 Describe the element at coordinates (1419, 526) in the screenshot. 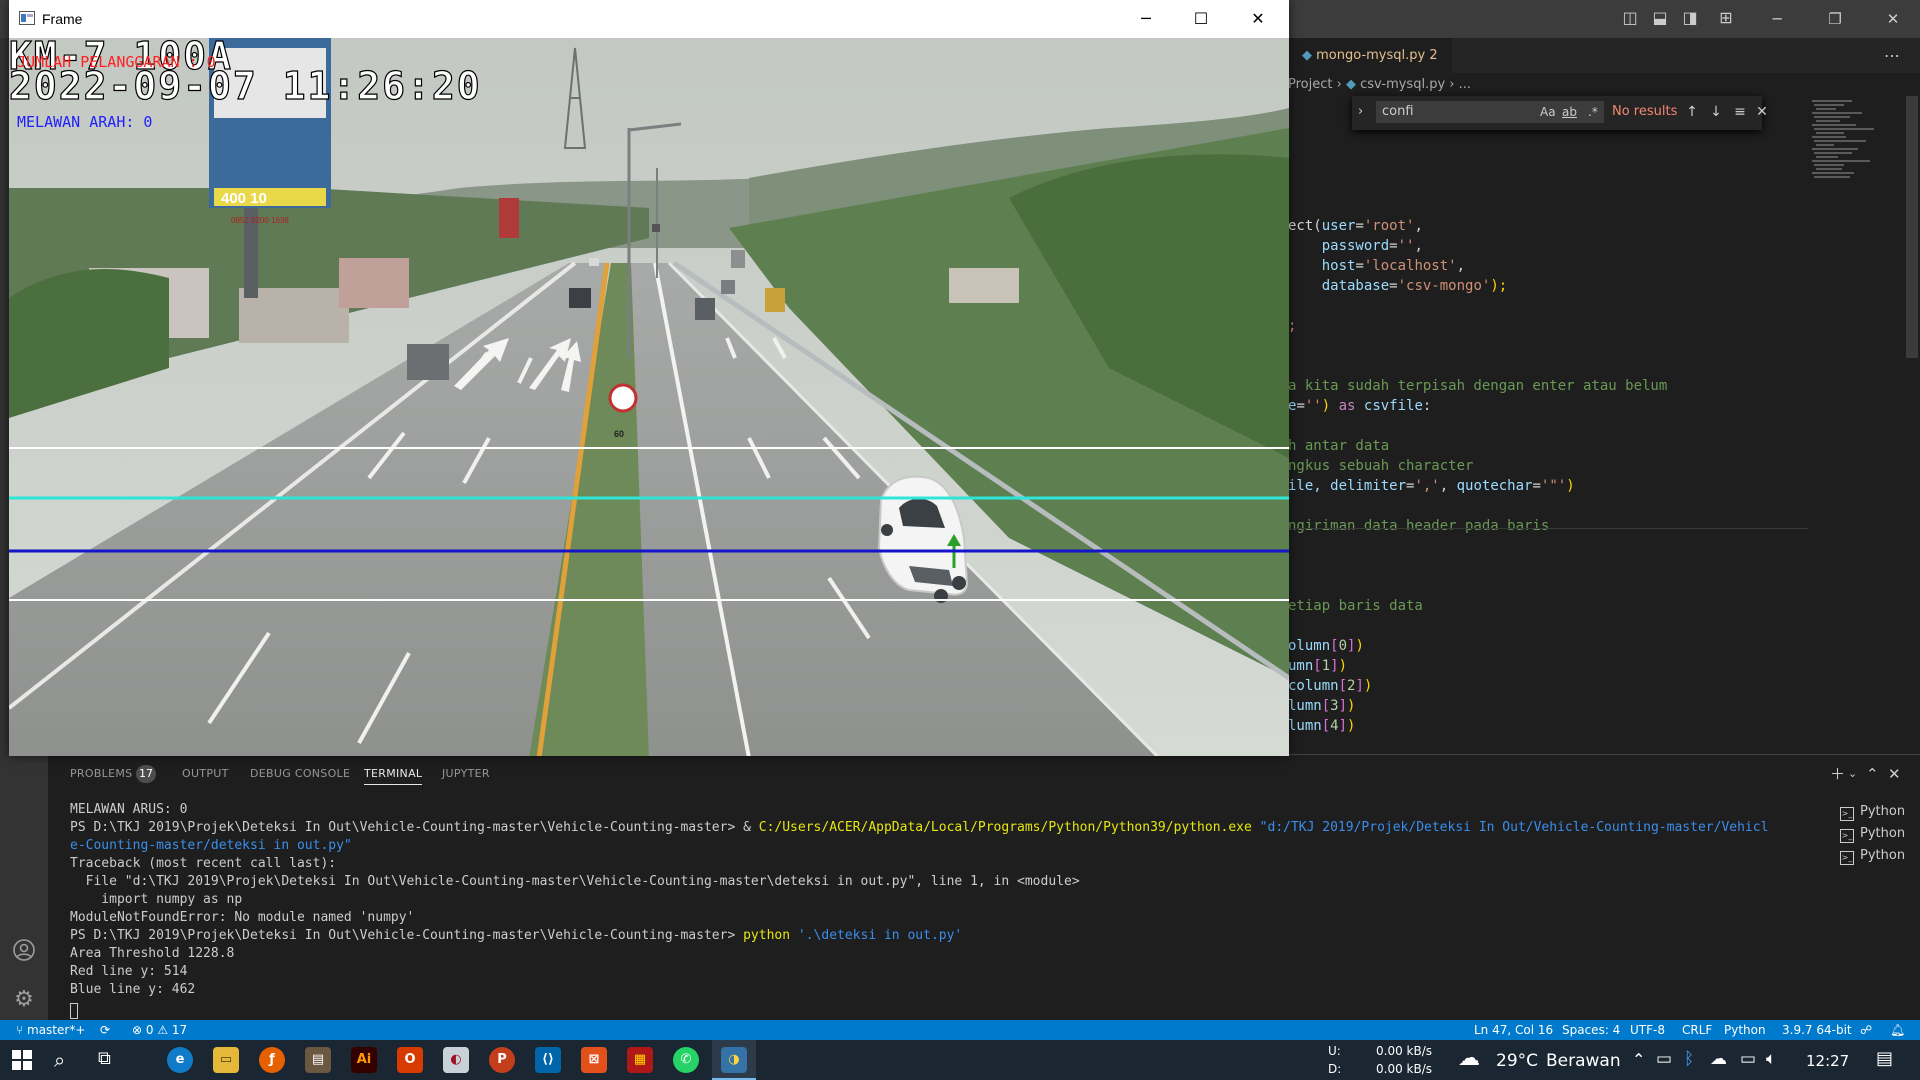

I see `code-token: ngiriman data header pada baris` at that location.